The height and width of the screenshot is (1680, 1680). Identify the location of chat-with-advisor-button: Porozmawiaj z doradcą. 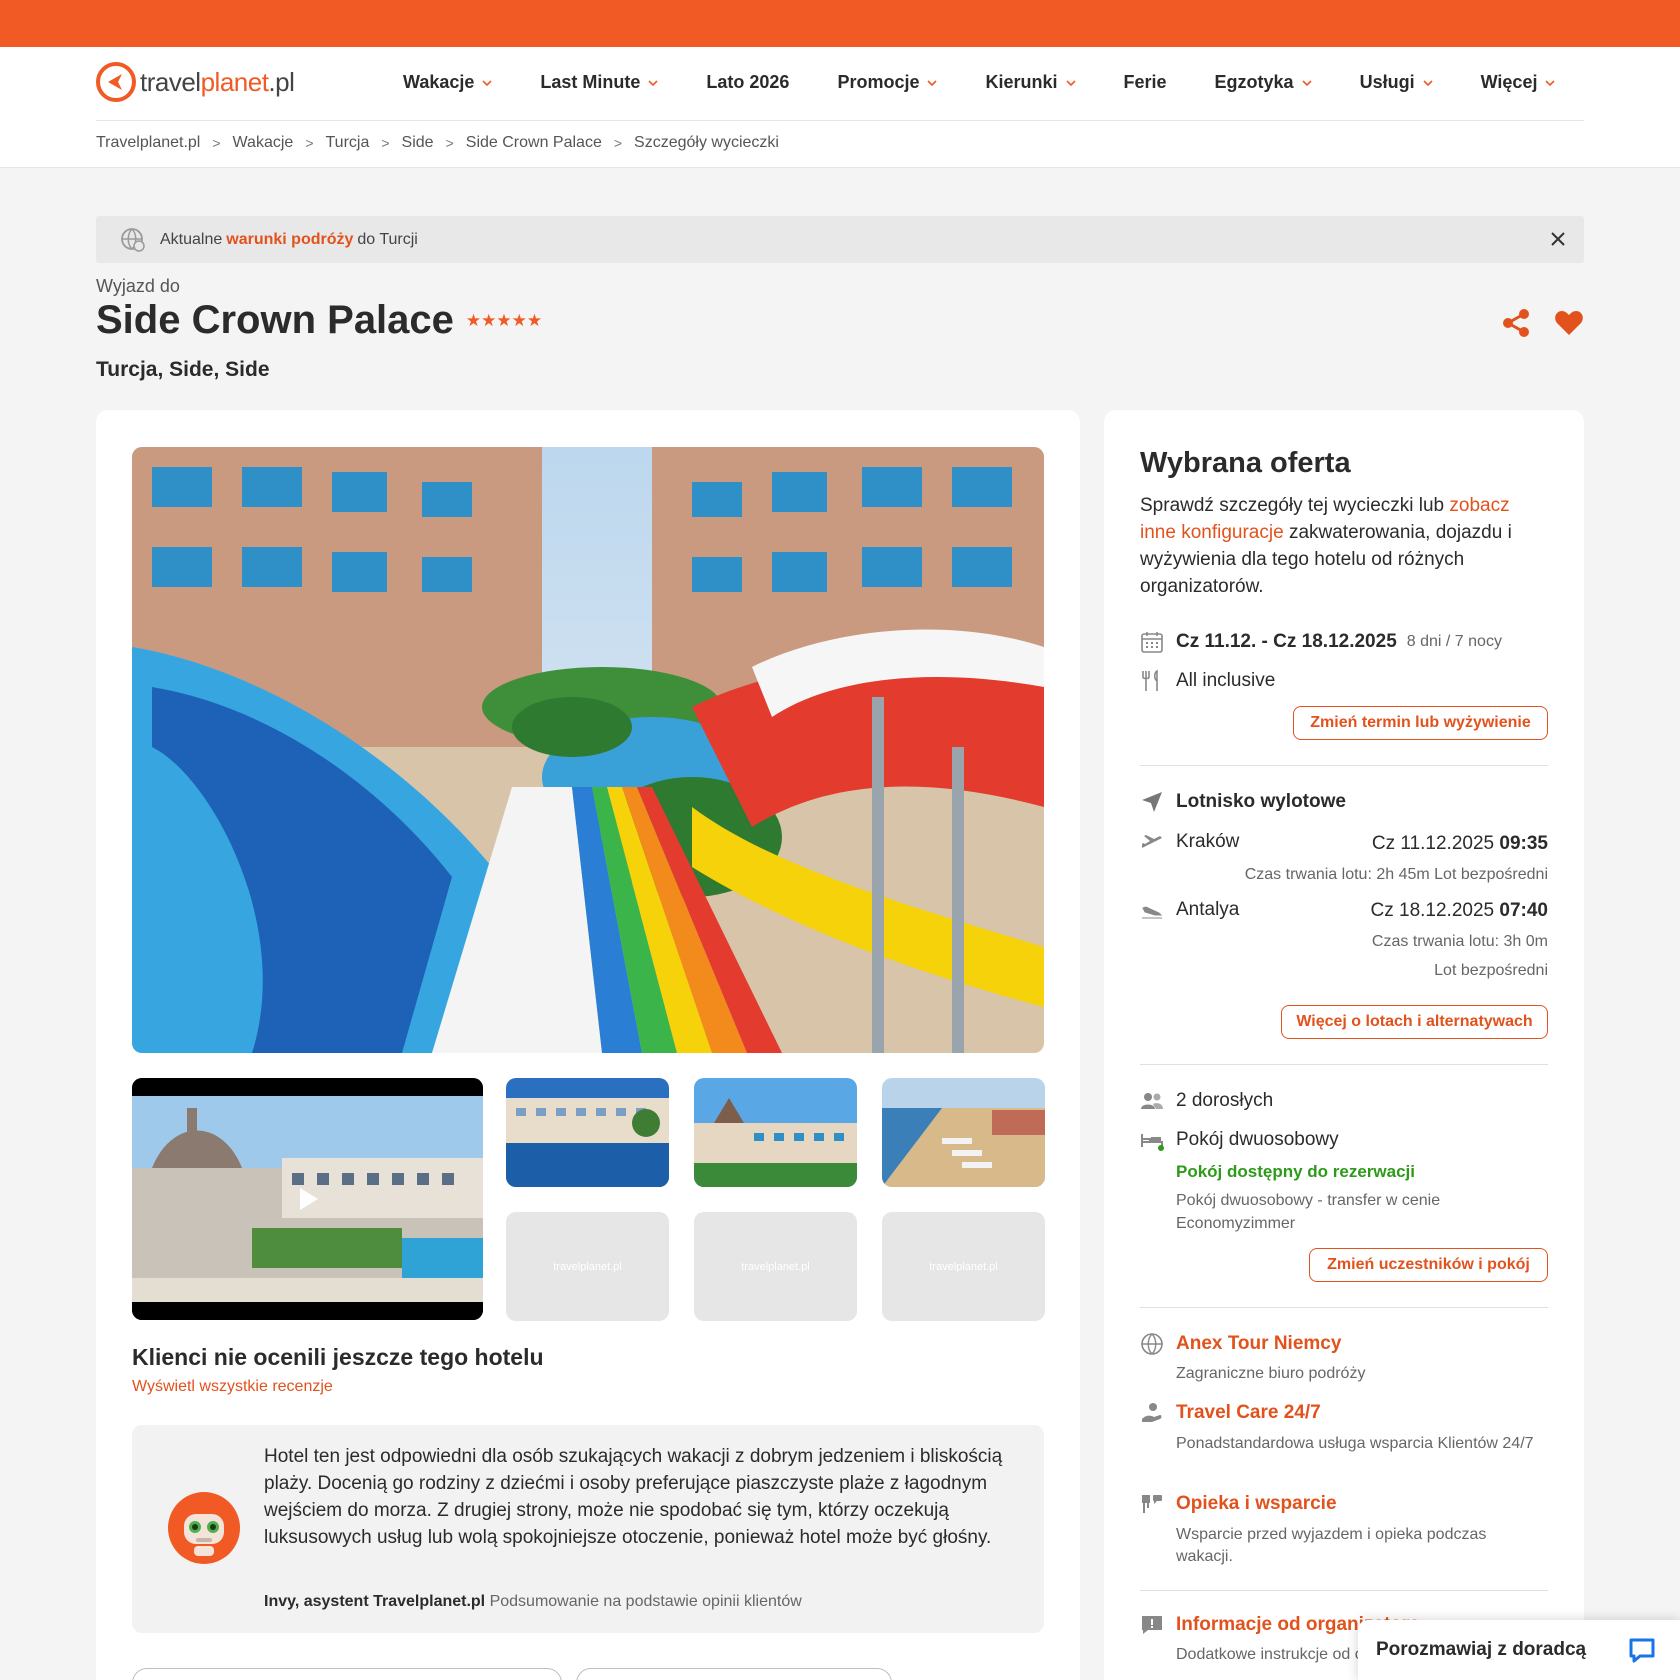
(1519, 1650).